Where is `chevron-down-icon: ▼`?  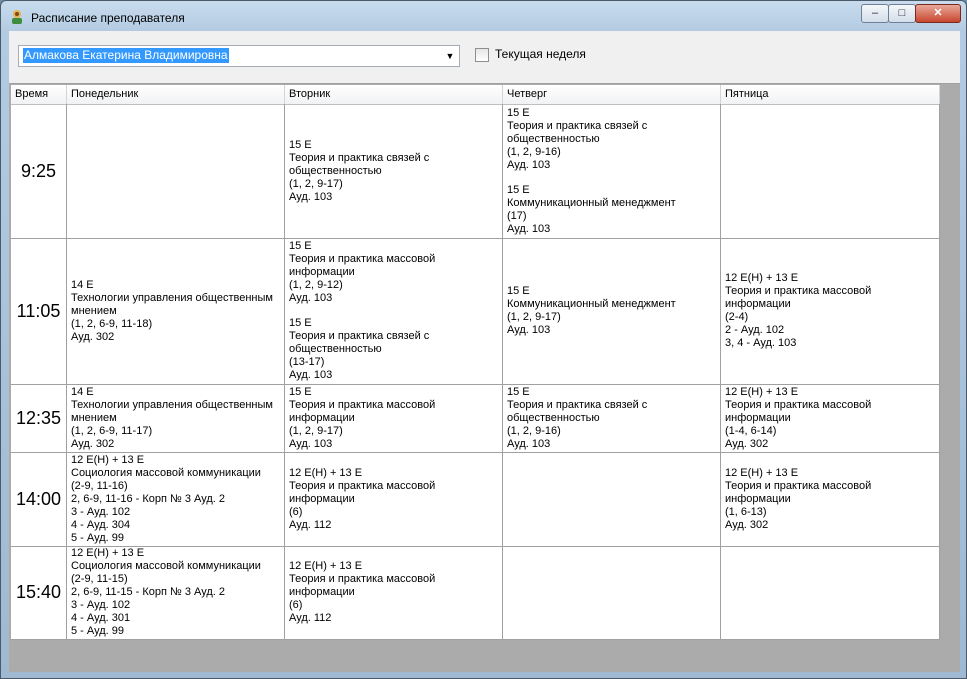 chevron-down-icon: ▼ is located at coordinates (450, 56).